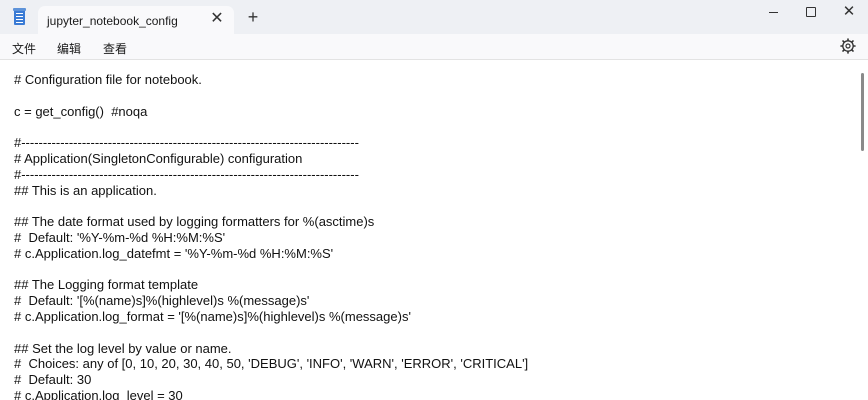 The height and width of the screenshot is (400, 868). Describe the element at coordinates (24, 48) in the screenshot. I see `menu-file: 文件` at that location.